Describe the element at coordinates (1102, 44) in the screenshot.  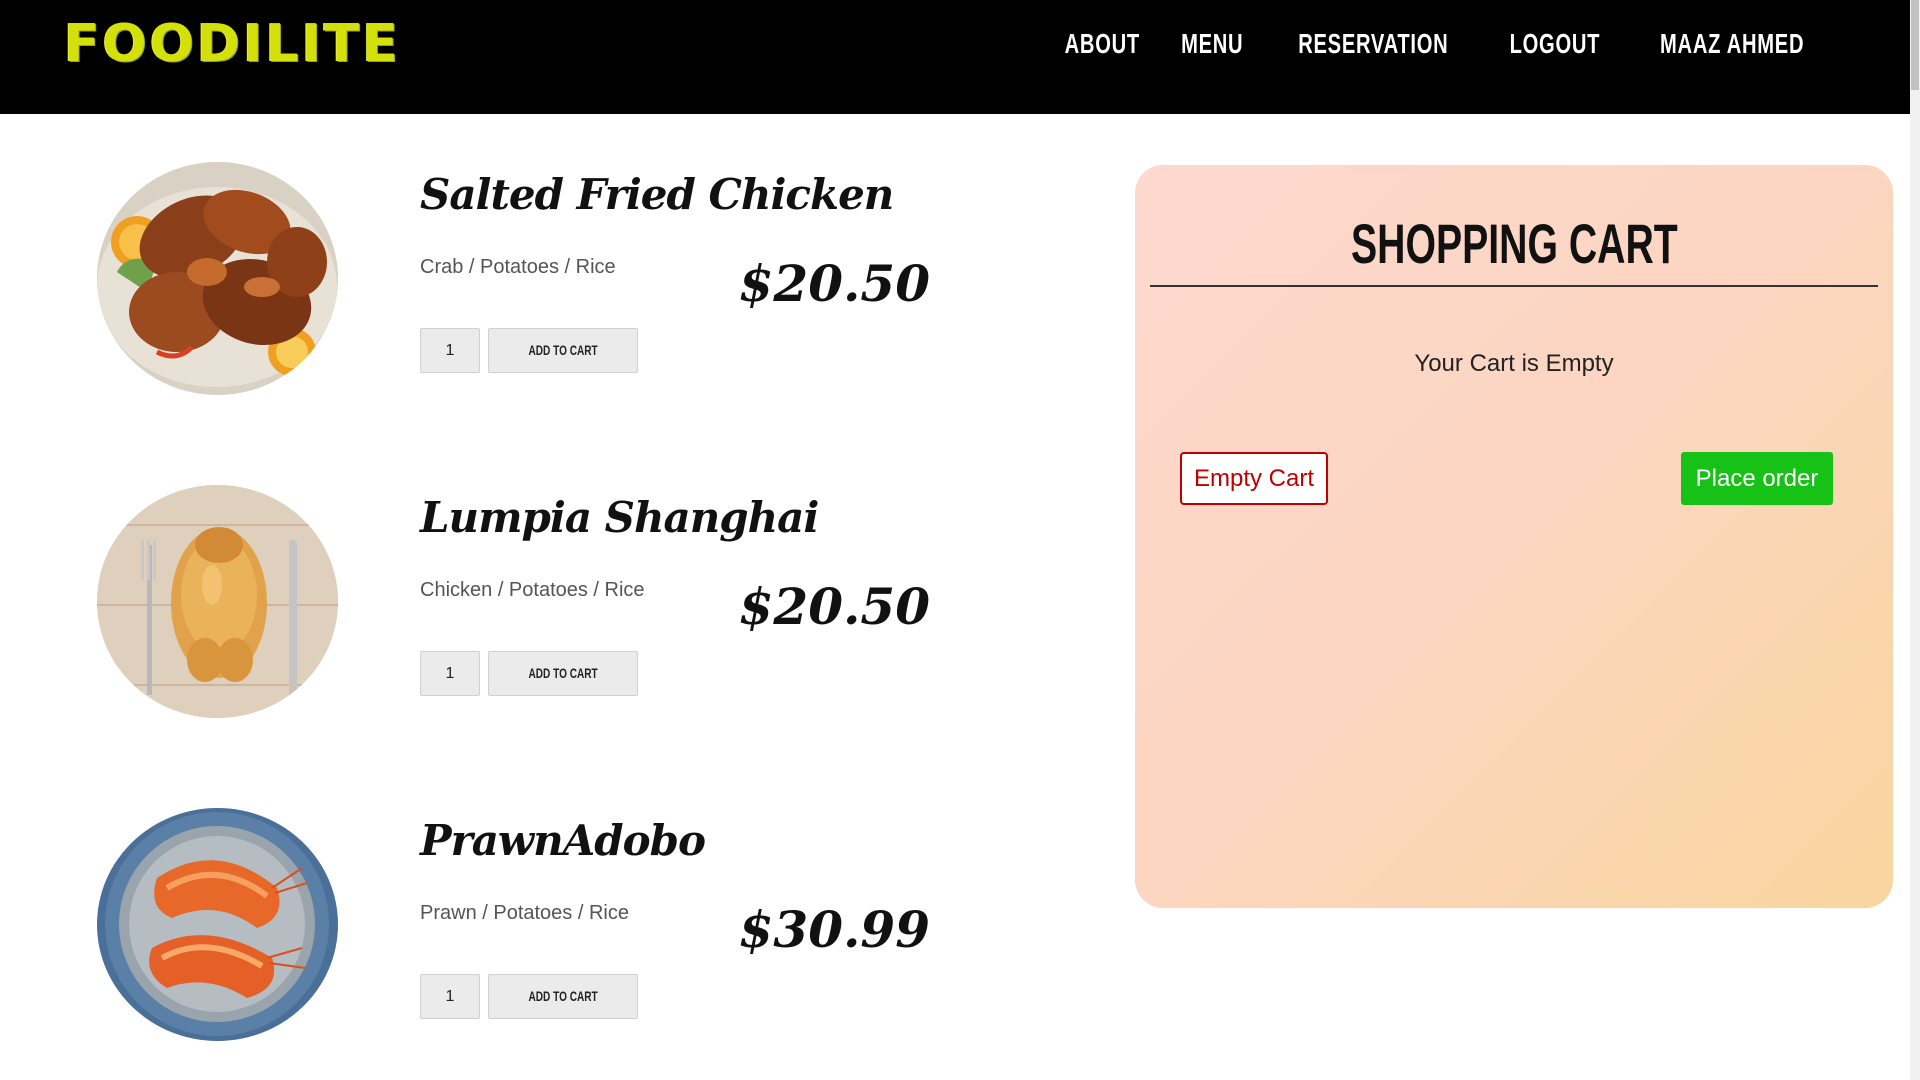
I see `nav-item-about: ABOUT` at that location.